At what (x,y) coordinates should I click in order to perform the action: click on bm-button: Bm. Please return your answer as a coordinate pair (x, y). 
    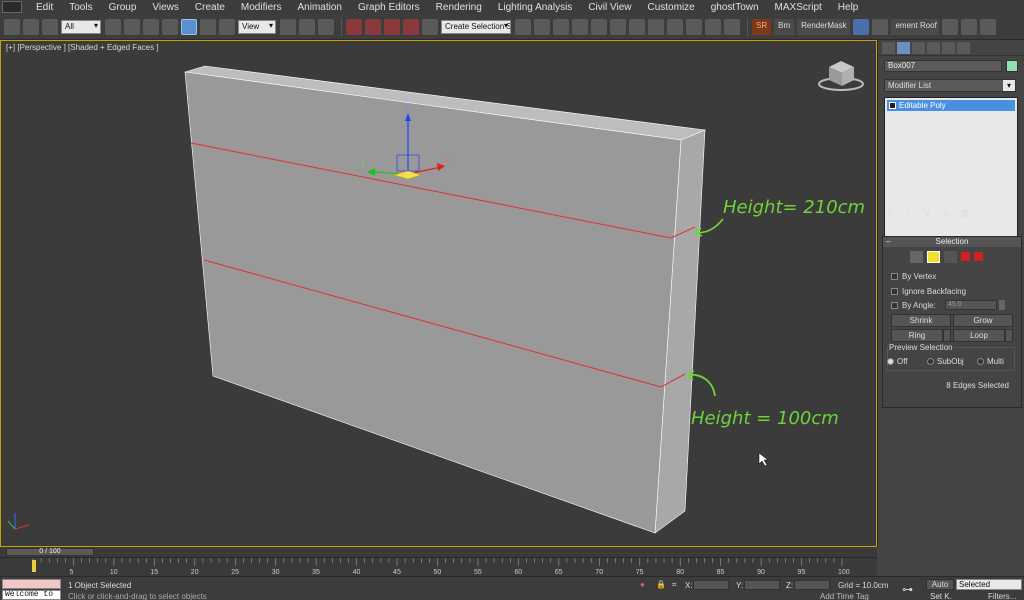
    Looking at the image, I should click on (784, 26).